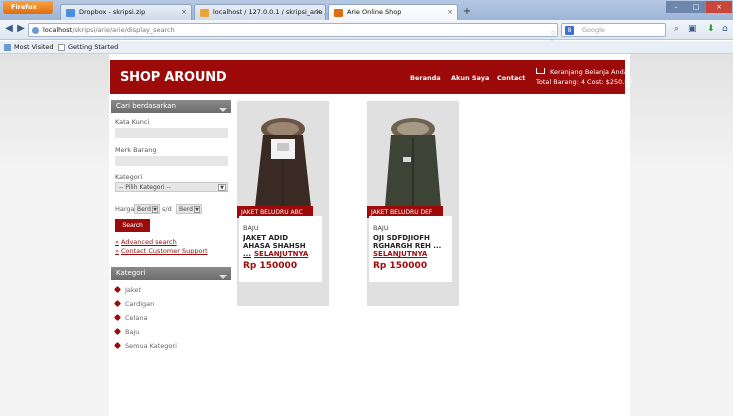 Image resolution: width=733 pixels, height=416 pixels. I want to click on keyword-label: Kata Kunci, so click(132, 122).